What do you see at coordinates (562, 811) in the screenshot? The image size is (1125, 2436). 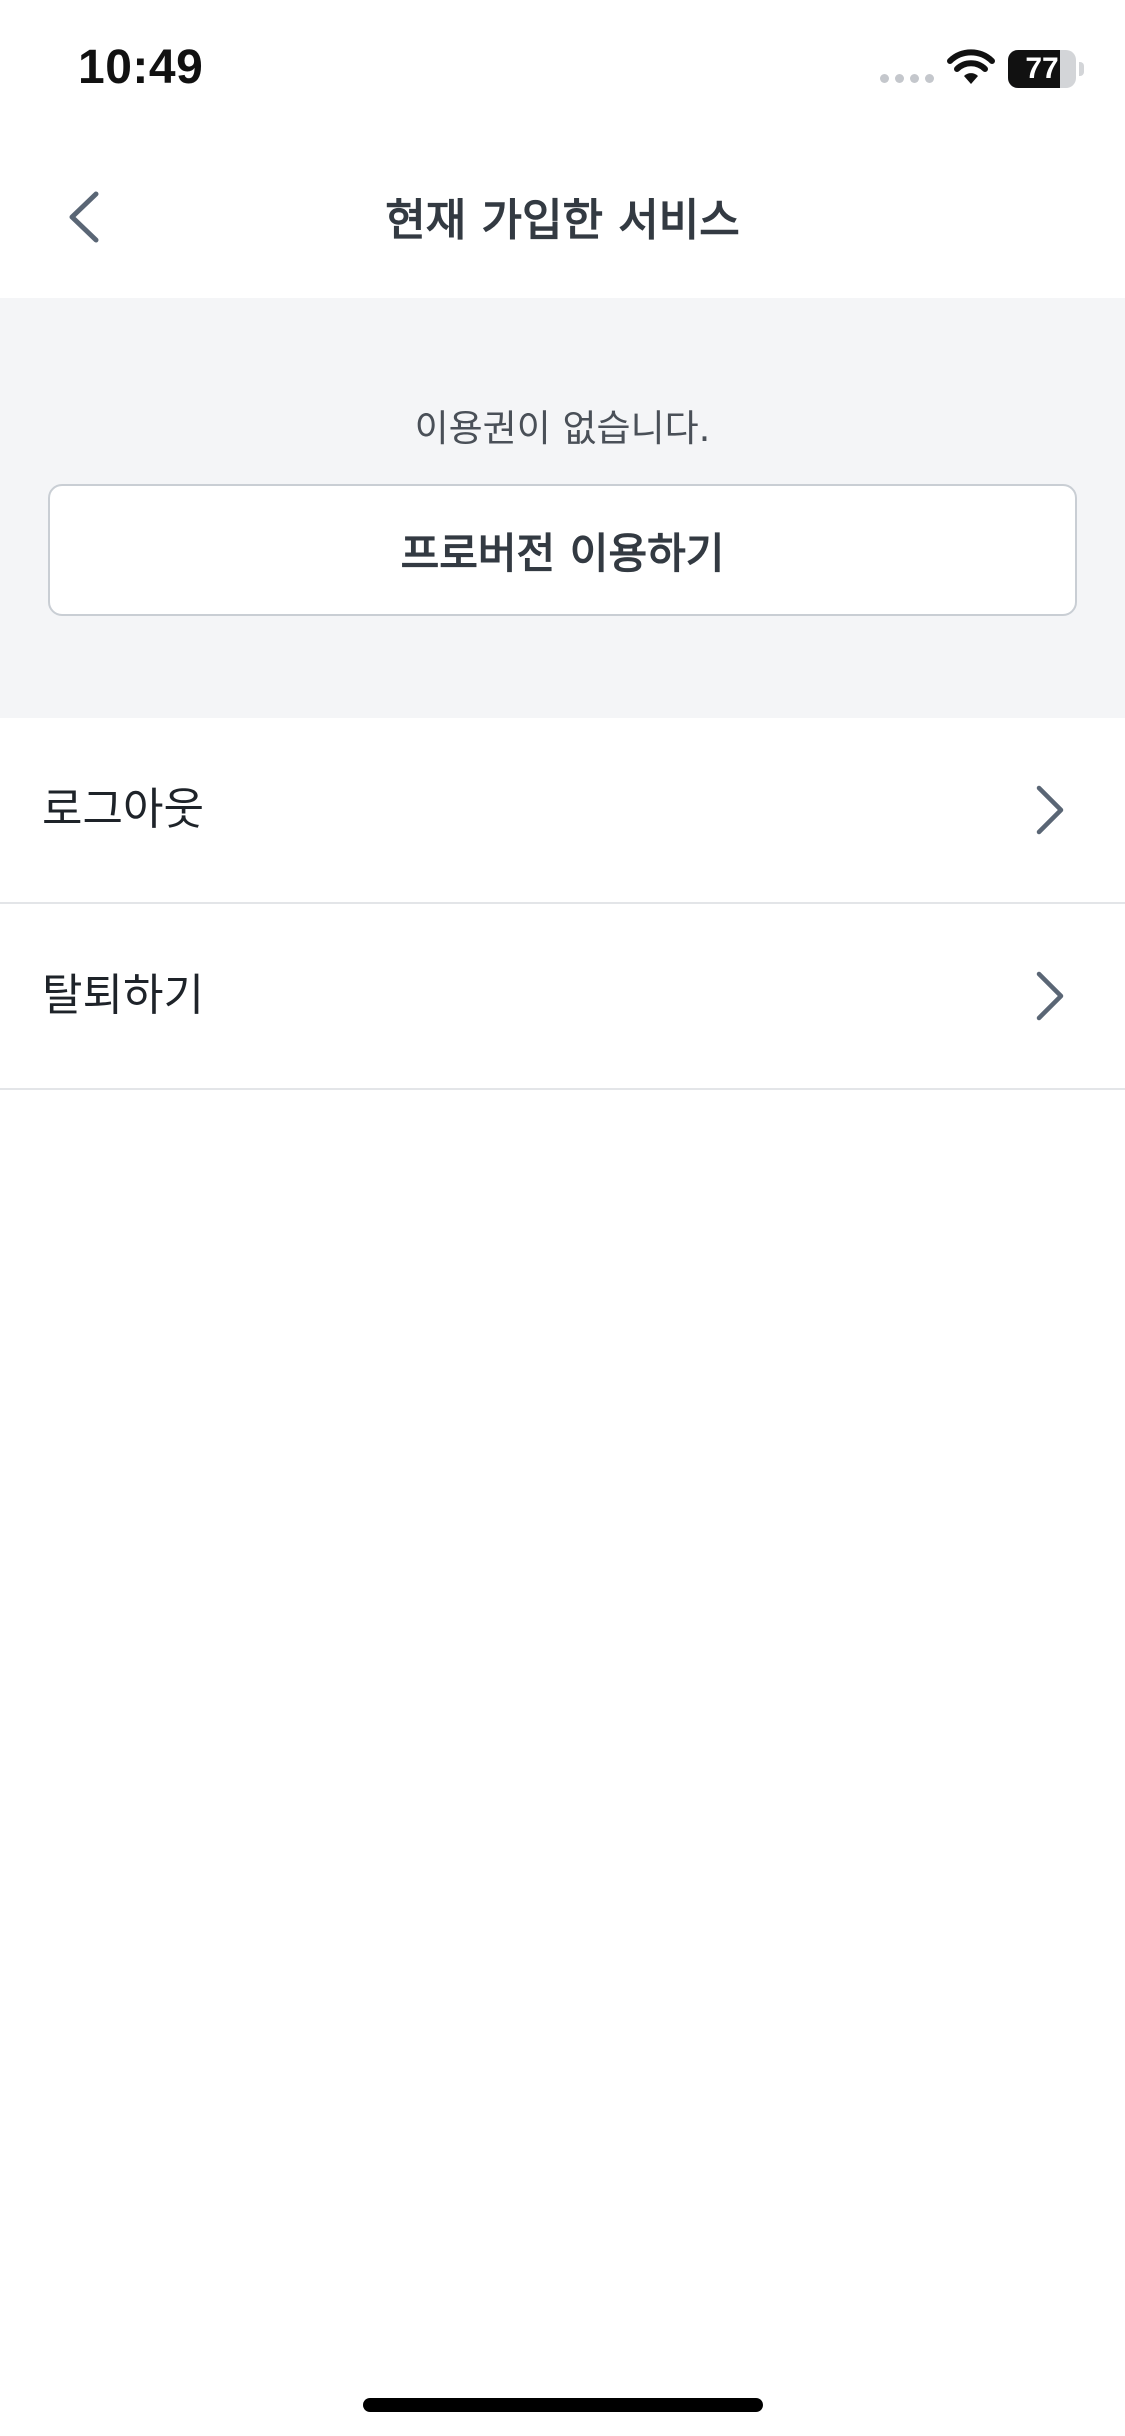 I see `menu-item-logout: 로그아웃` at bounding box center [562, 811].